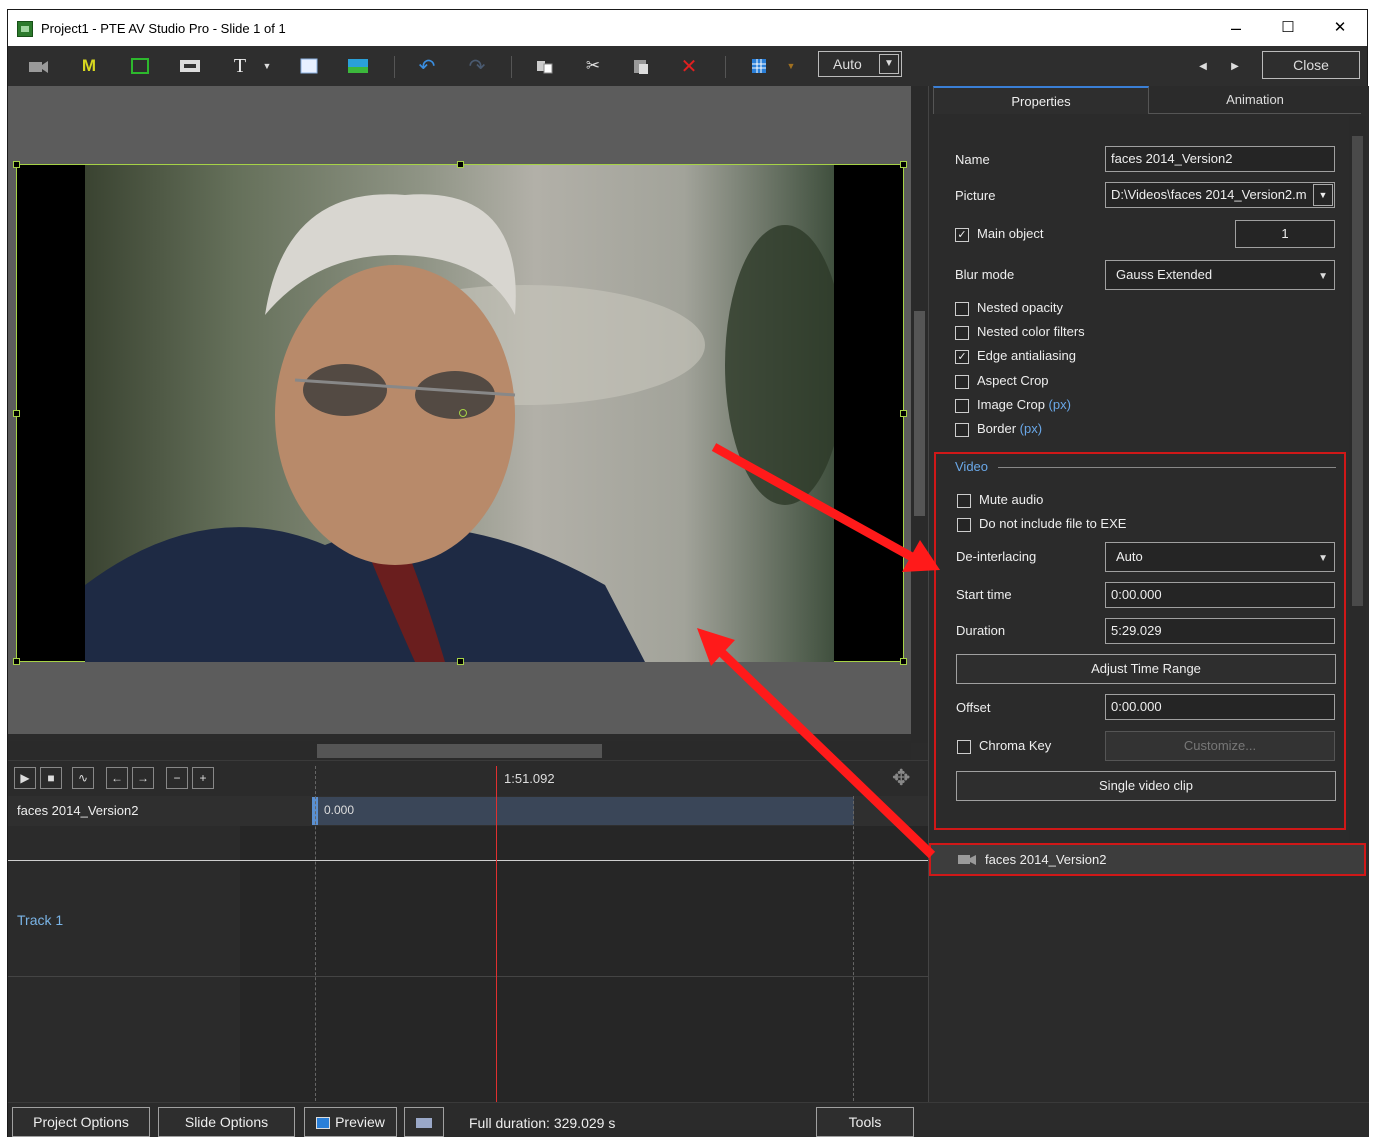  Describe the element at coordinates (1236, 28) in the screenshot. I see `minimize-button: –` at that location.